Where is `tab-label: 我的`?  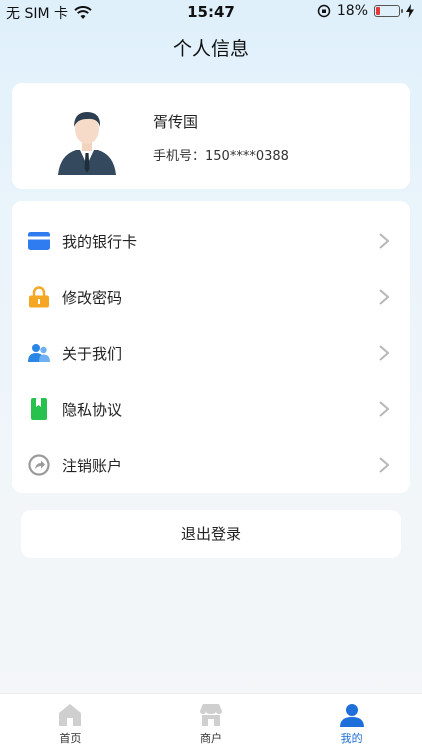
tab-label: 我的 is located at coordinates (351, 738).